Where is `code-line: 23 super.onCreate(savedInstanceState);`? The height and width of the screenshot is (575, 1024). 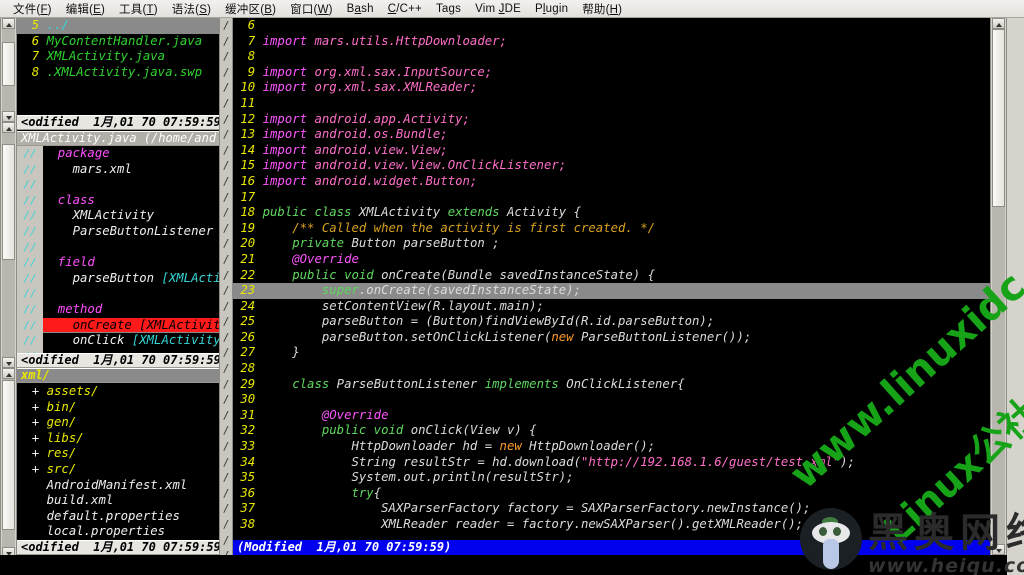
code-line: 23 super.onCreate(savedInstanceState); is located at coordinates (611, 291).